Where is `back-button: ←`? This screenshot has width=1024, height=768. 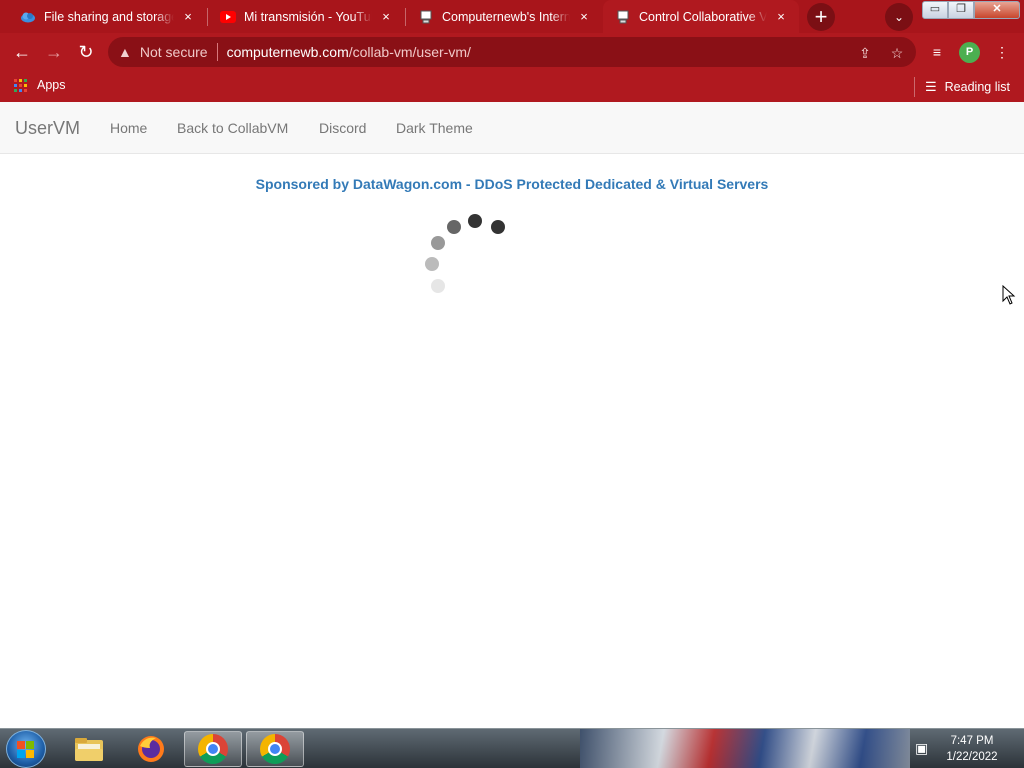
back-button: ← is located at coordinates (22, 52).